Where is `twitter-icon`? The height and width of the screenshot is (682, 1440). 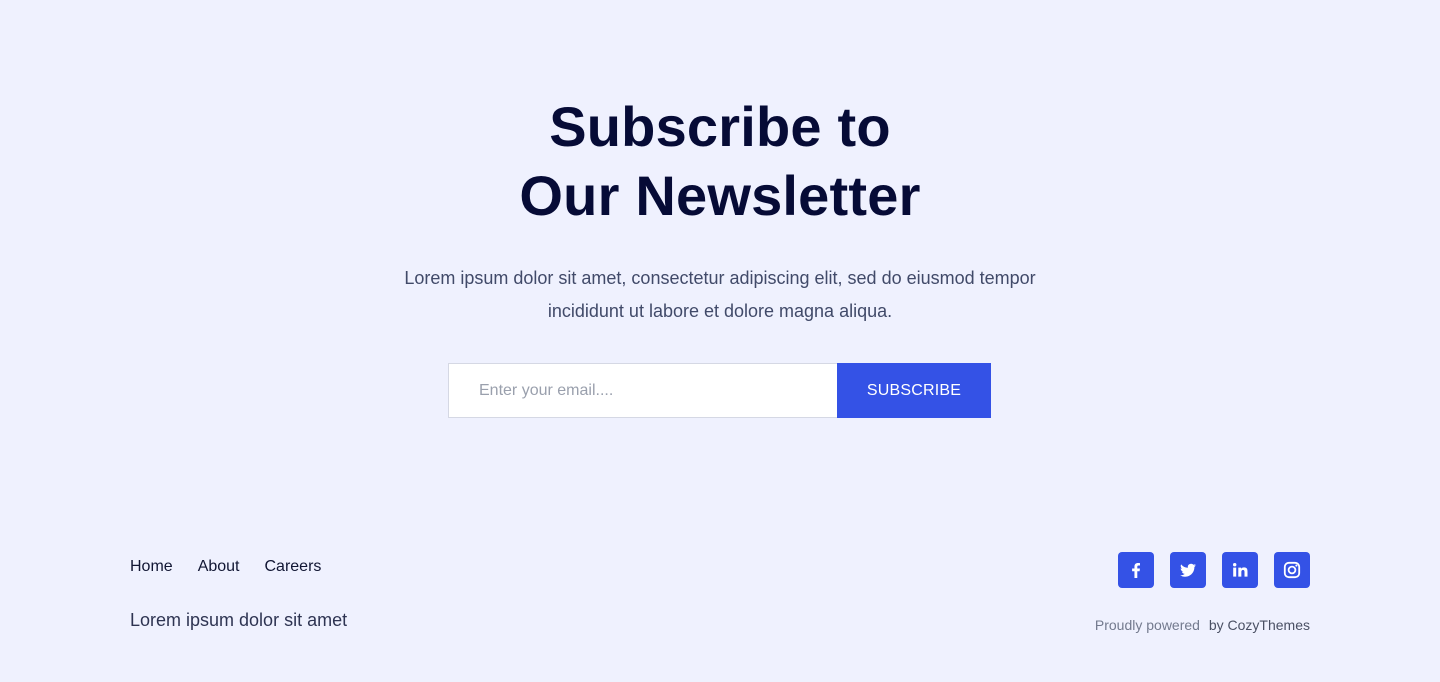
twitter-icon is located at coordinates (1188, 570).